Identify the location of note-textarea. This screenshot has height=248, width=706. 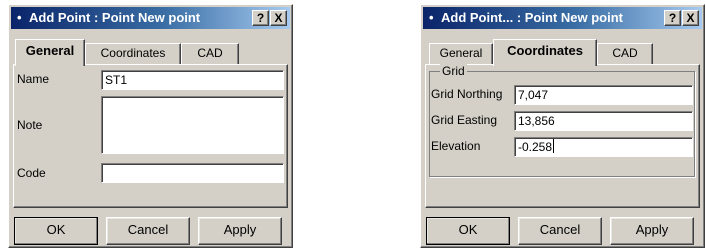
(192, 125).